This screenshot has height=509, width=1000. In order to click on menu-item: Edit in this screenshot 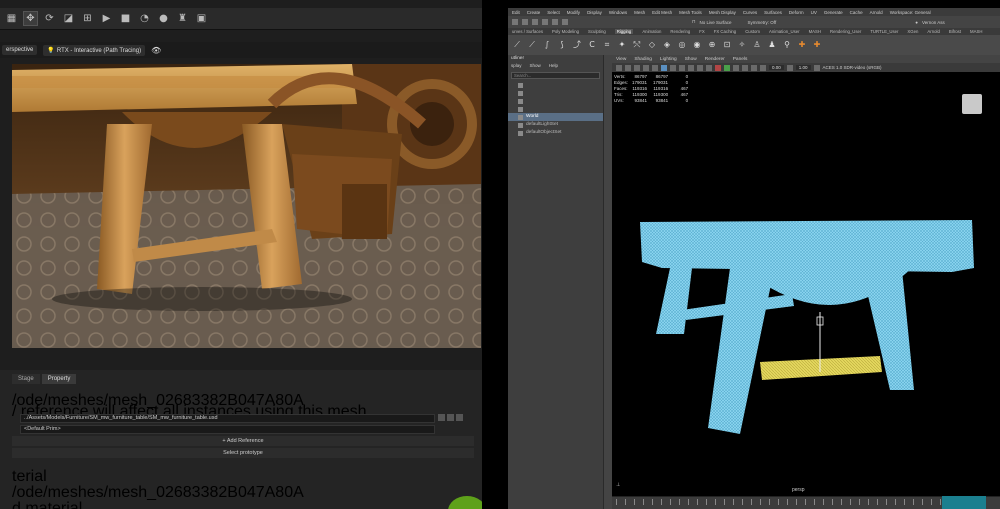, I will do `click(516, 12)`.